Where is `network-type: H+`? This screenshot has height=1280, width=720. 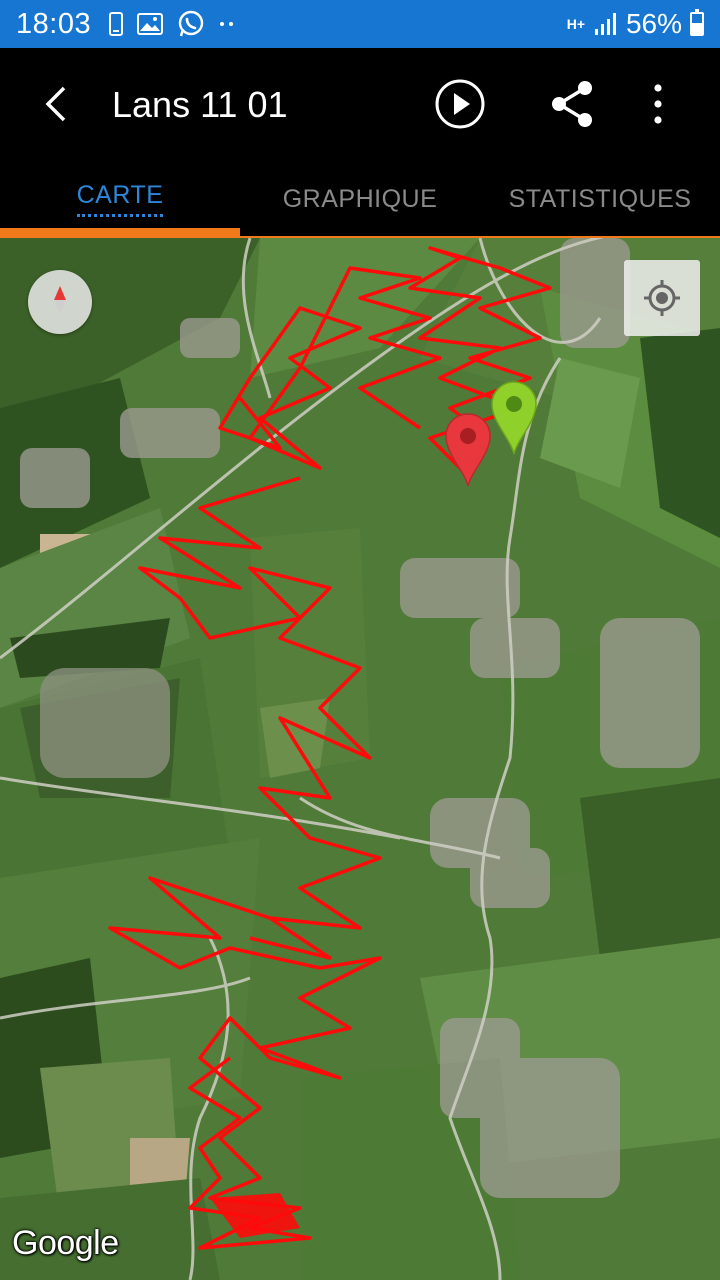
network-type: H+ is located at coordinates (576, 24).